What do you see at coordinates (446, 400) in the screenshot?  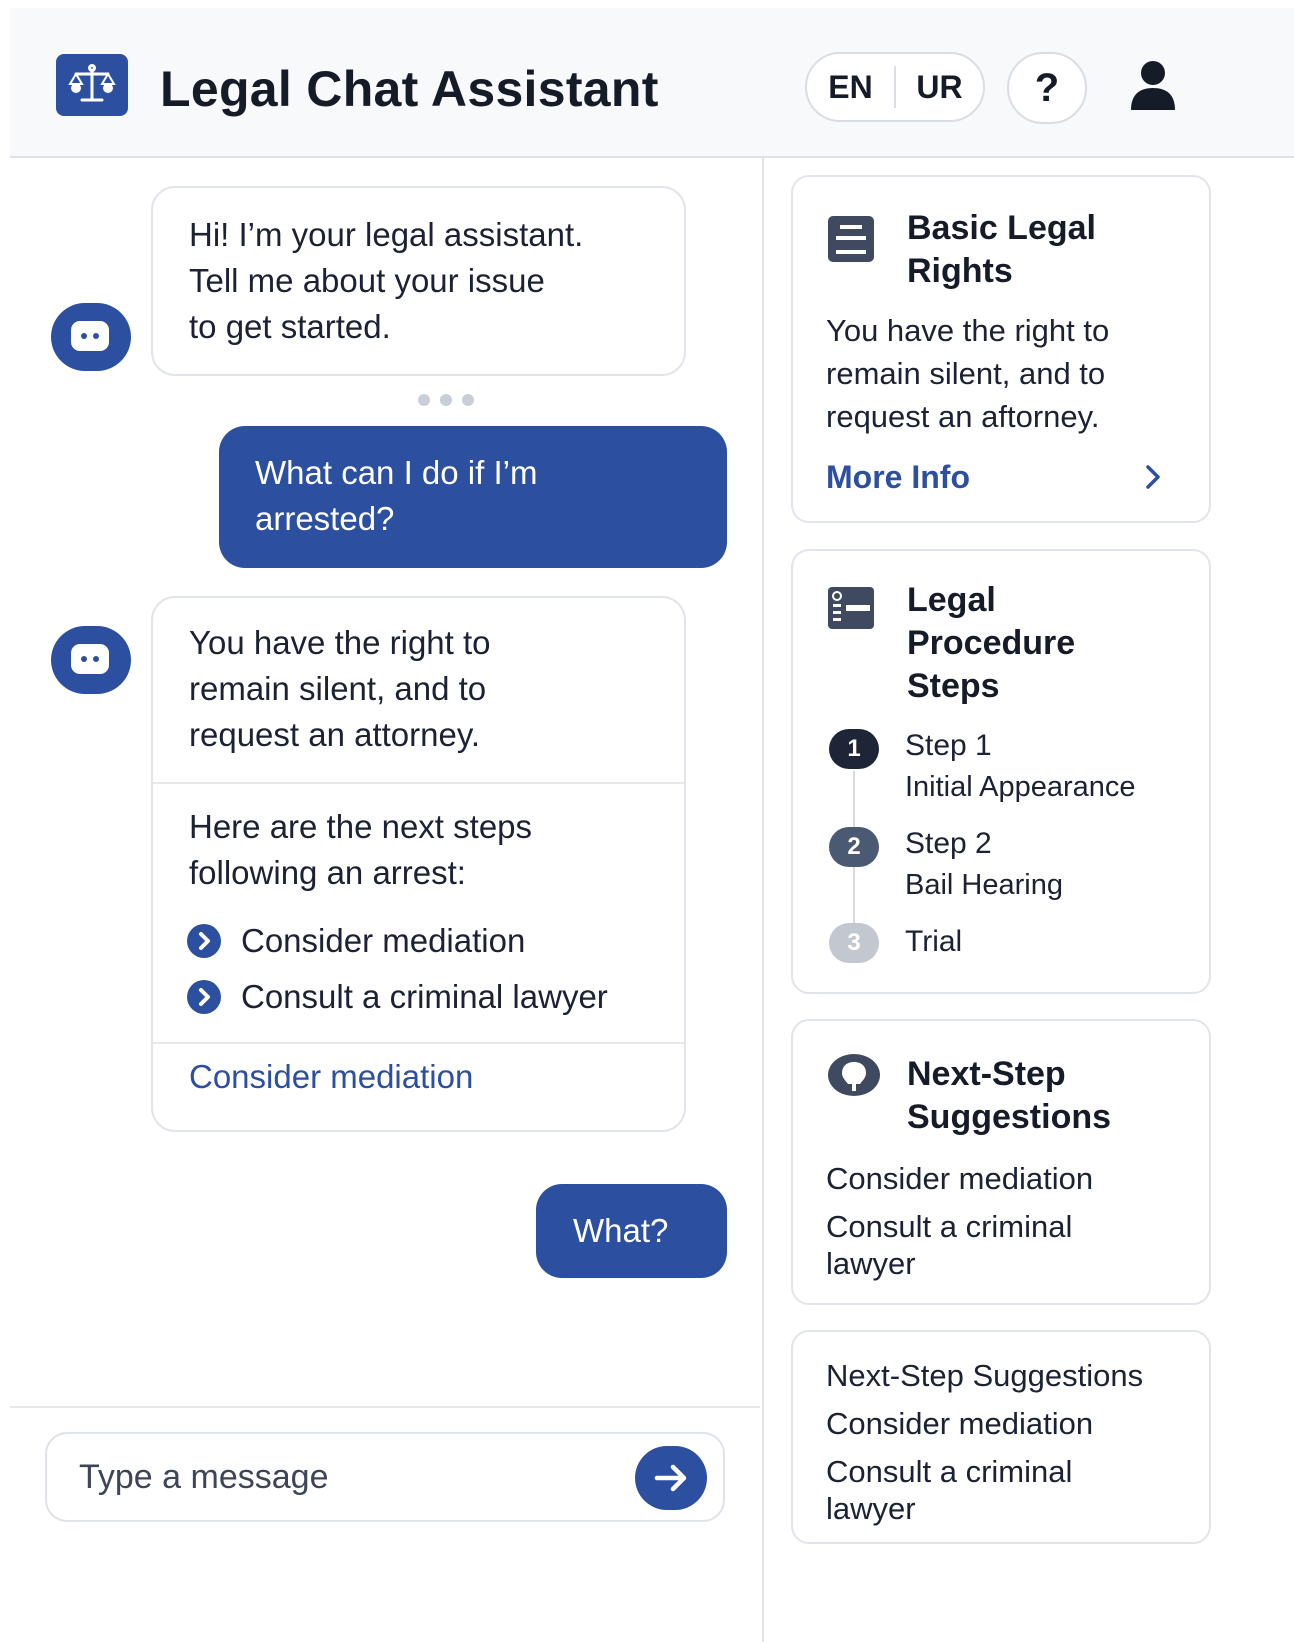 I see `typing-indicator` at bounding box center [446, 400].